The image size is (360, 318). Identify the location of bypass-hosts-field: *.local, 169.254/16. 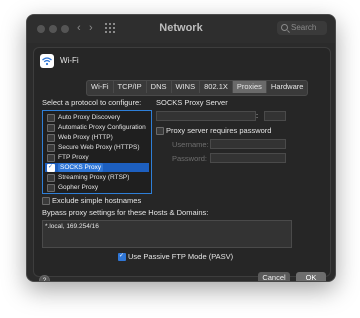
(167, 234).